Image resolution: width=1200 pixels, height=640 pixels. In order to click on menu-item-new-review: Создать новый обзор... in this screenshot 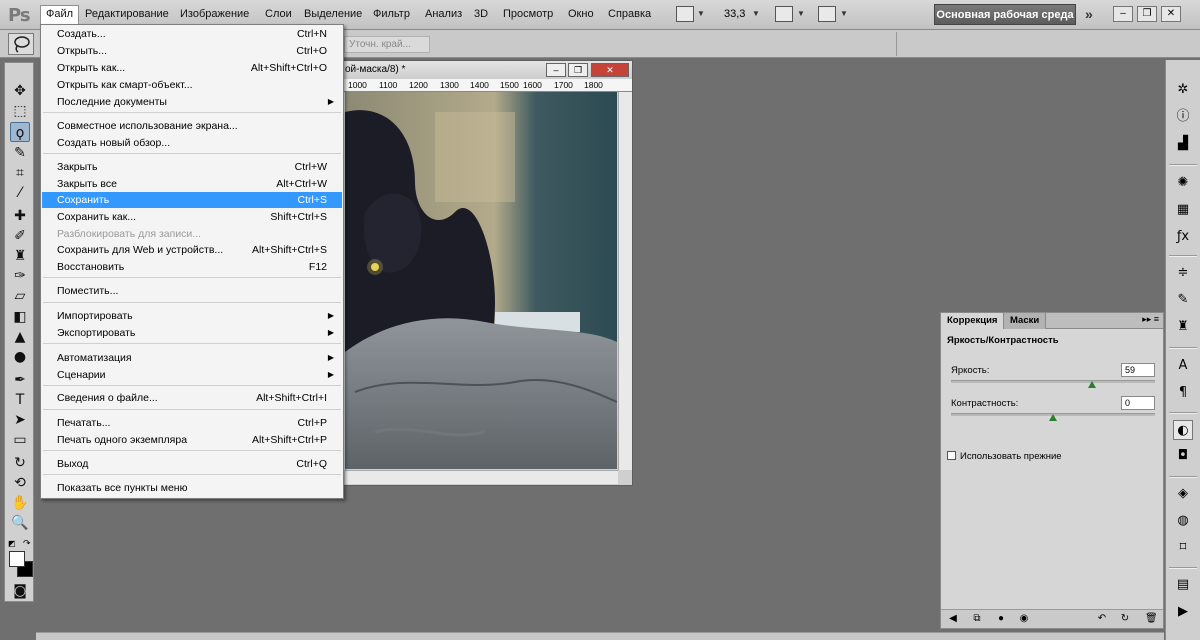, I will do `click(192, 143)`.